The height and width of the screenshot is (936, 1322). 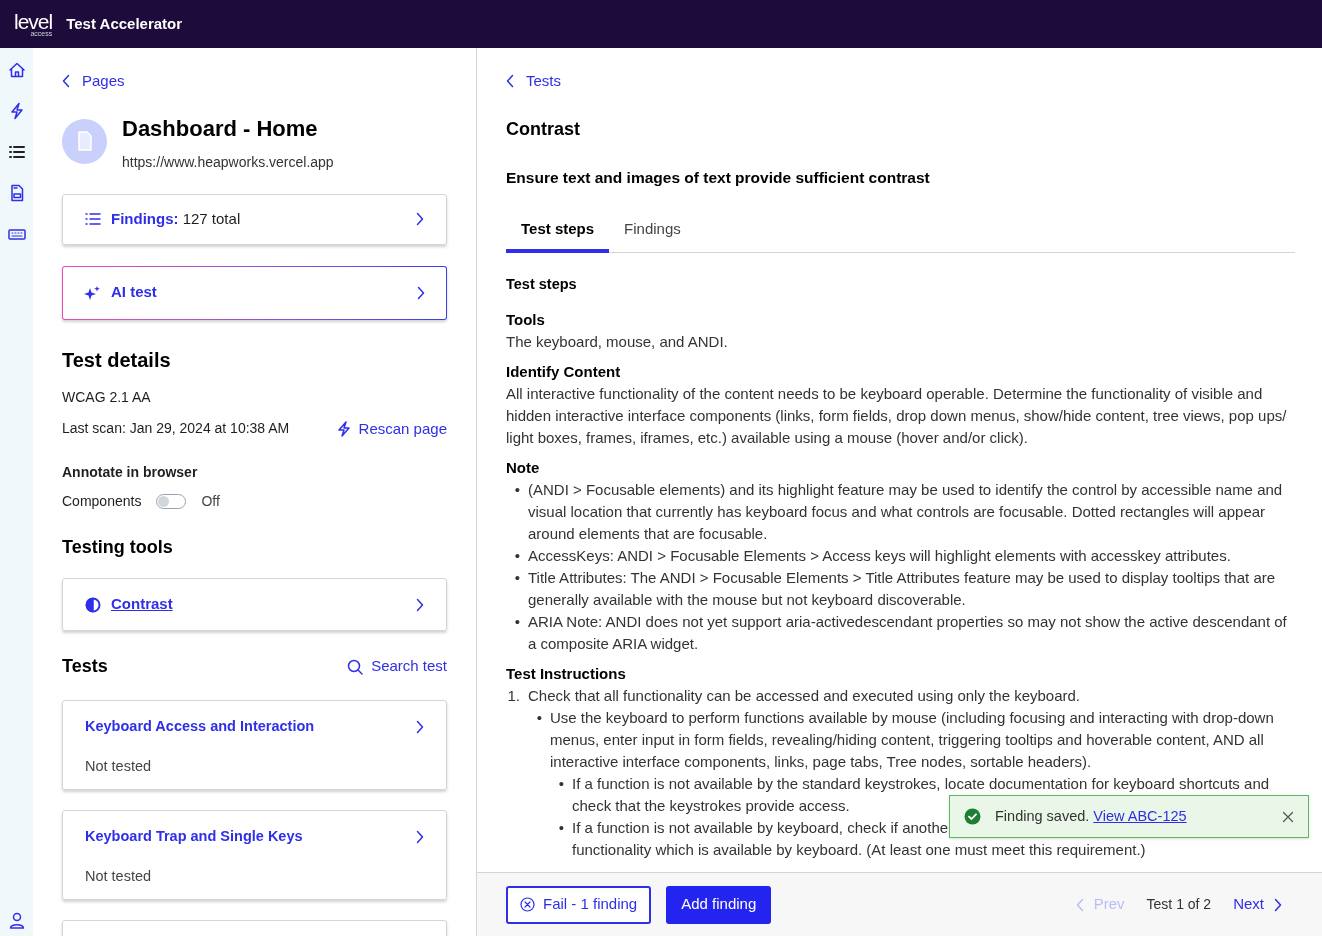 What do you see at coordinates (130, 472) in the screenshot?
I see `subsection-heading: Annotate in browser` at bounding box center [130, 472].